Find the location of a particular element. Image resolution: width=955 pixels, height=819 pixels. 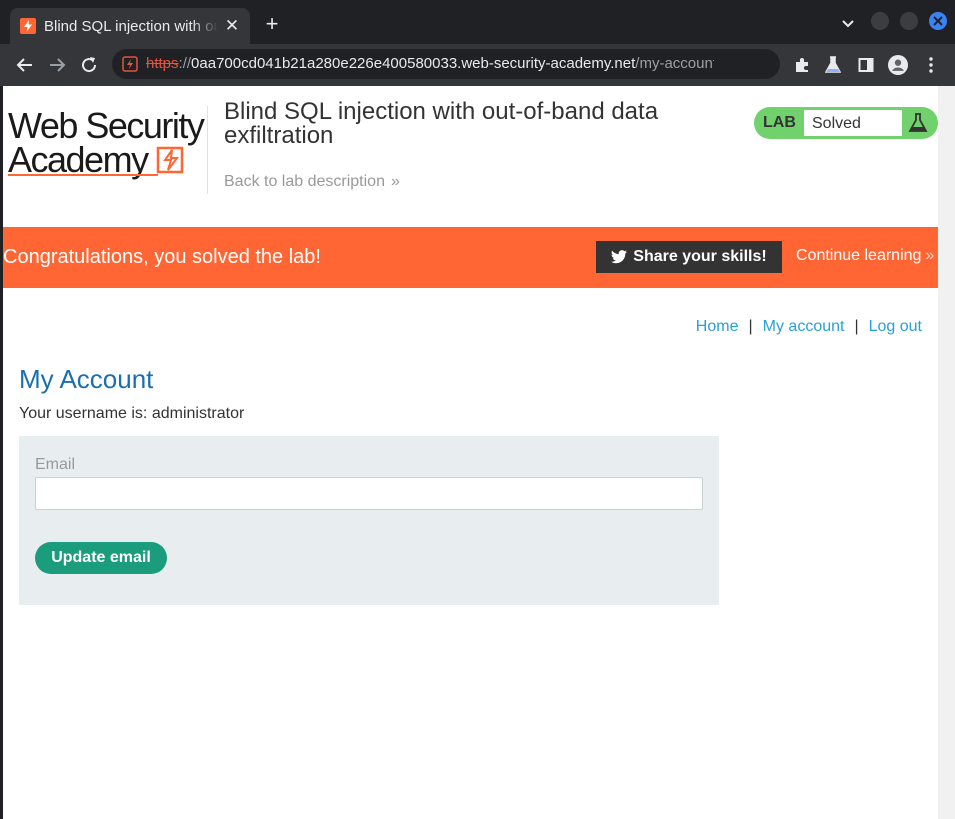

page-scrollbar is located at coordinates (946, 452).